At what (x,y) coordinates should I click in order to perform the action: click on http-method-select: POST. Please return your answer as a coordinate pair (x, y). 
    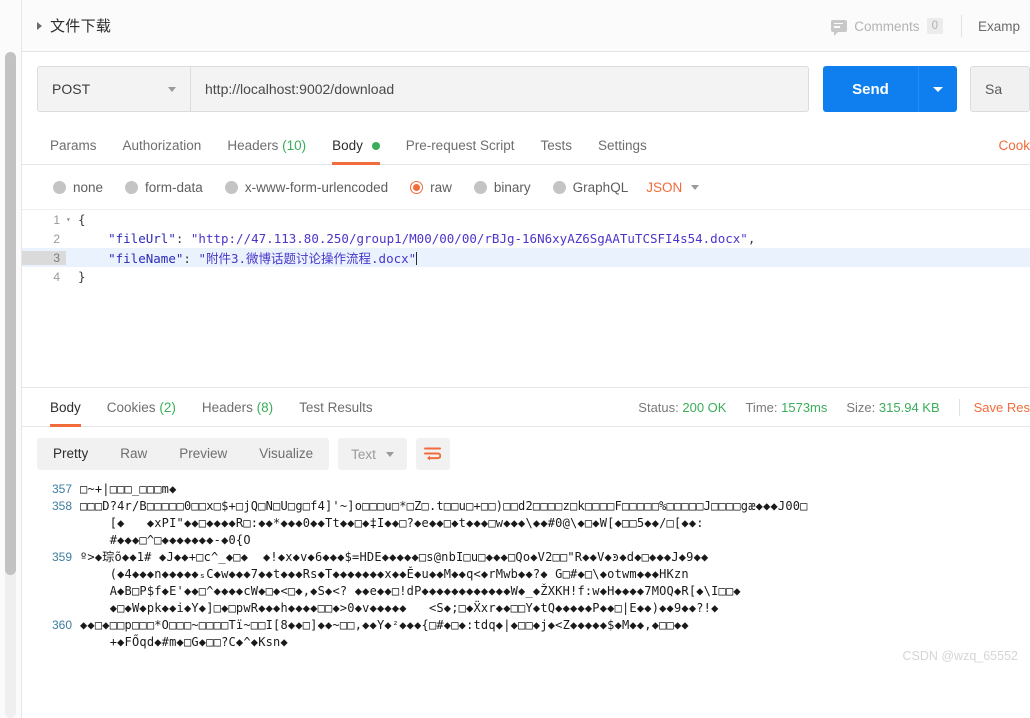
    Looking at the image, I should click on (113, 89).